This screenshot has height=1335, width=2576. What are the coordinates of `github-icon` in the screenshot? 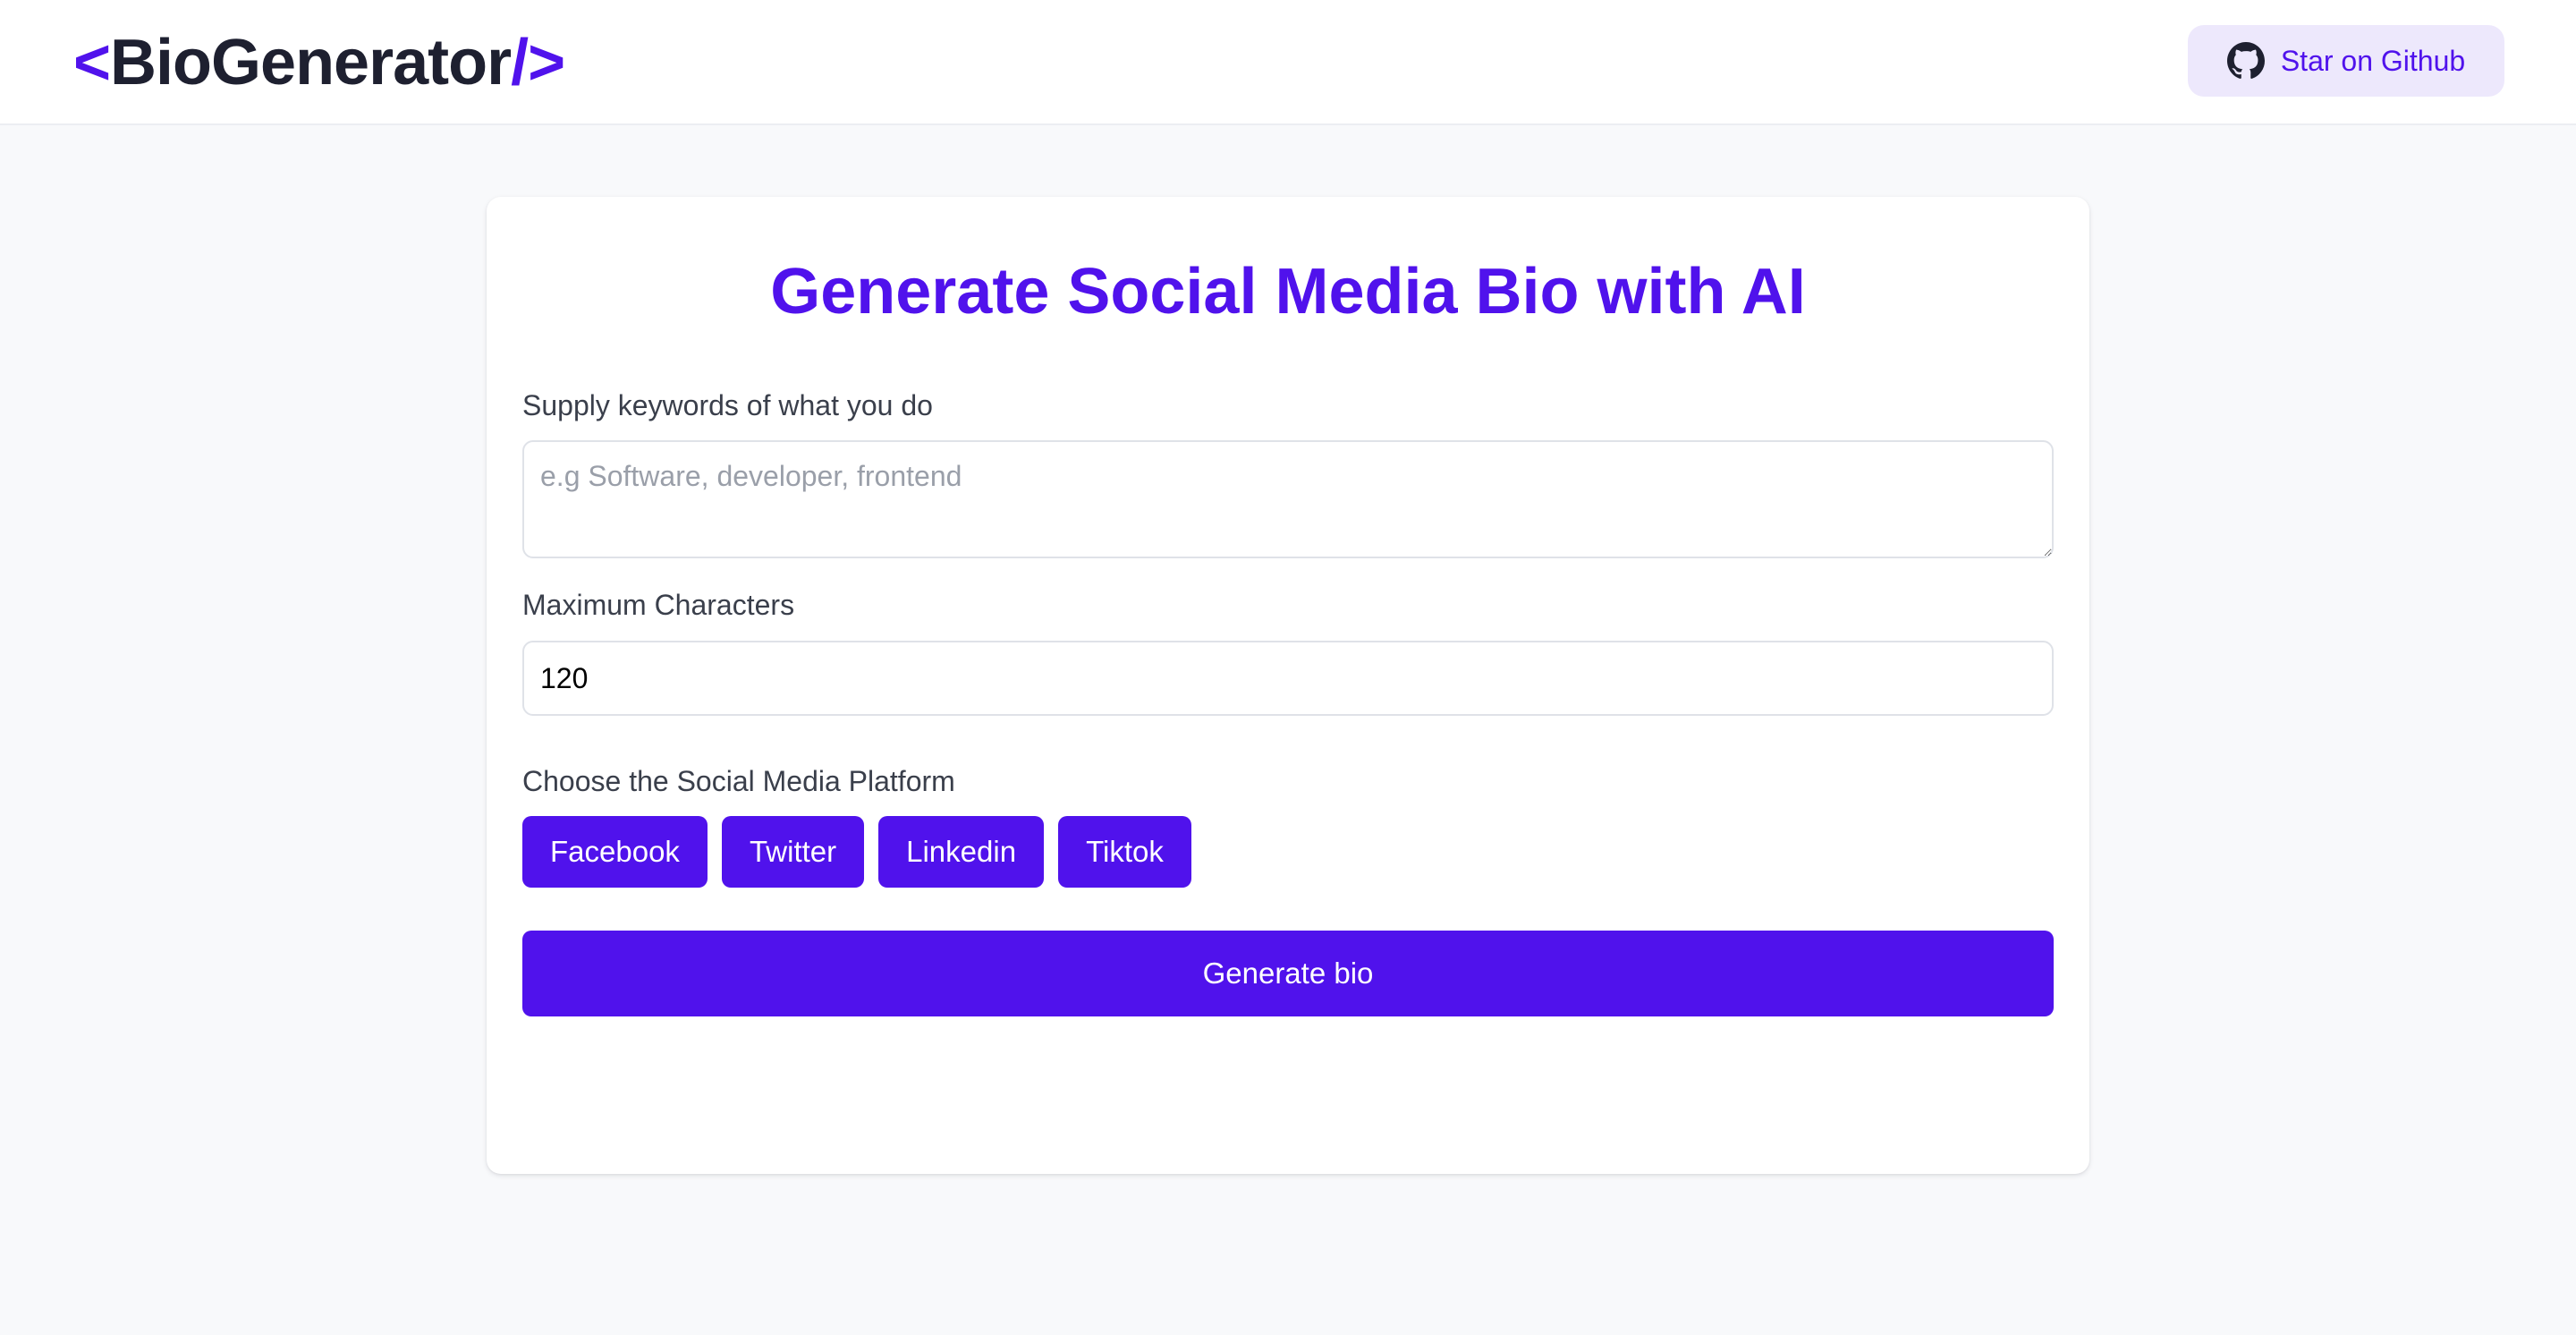 It's located at (2245, 60).